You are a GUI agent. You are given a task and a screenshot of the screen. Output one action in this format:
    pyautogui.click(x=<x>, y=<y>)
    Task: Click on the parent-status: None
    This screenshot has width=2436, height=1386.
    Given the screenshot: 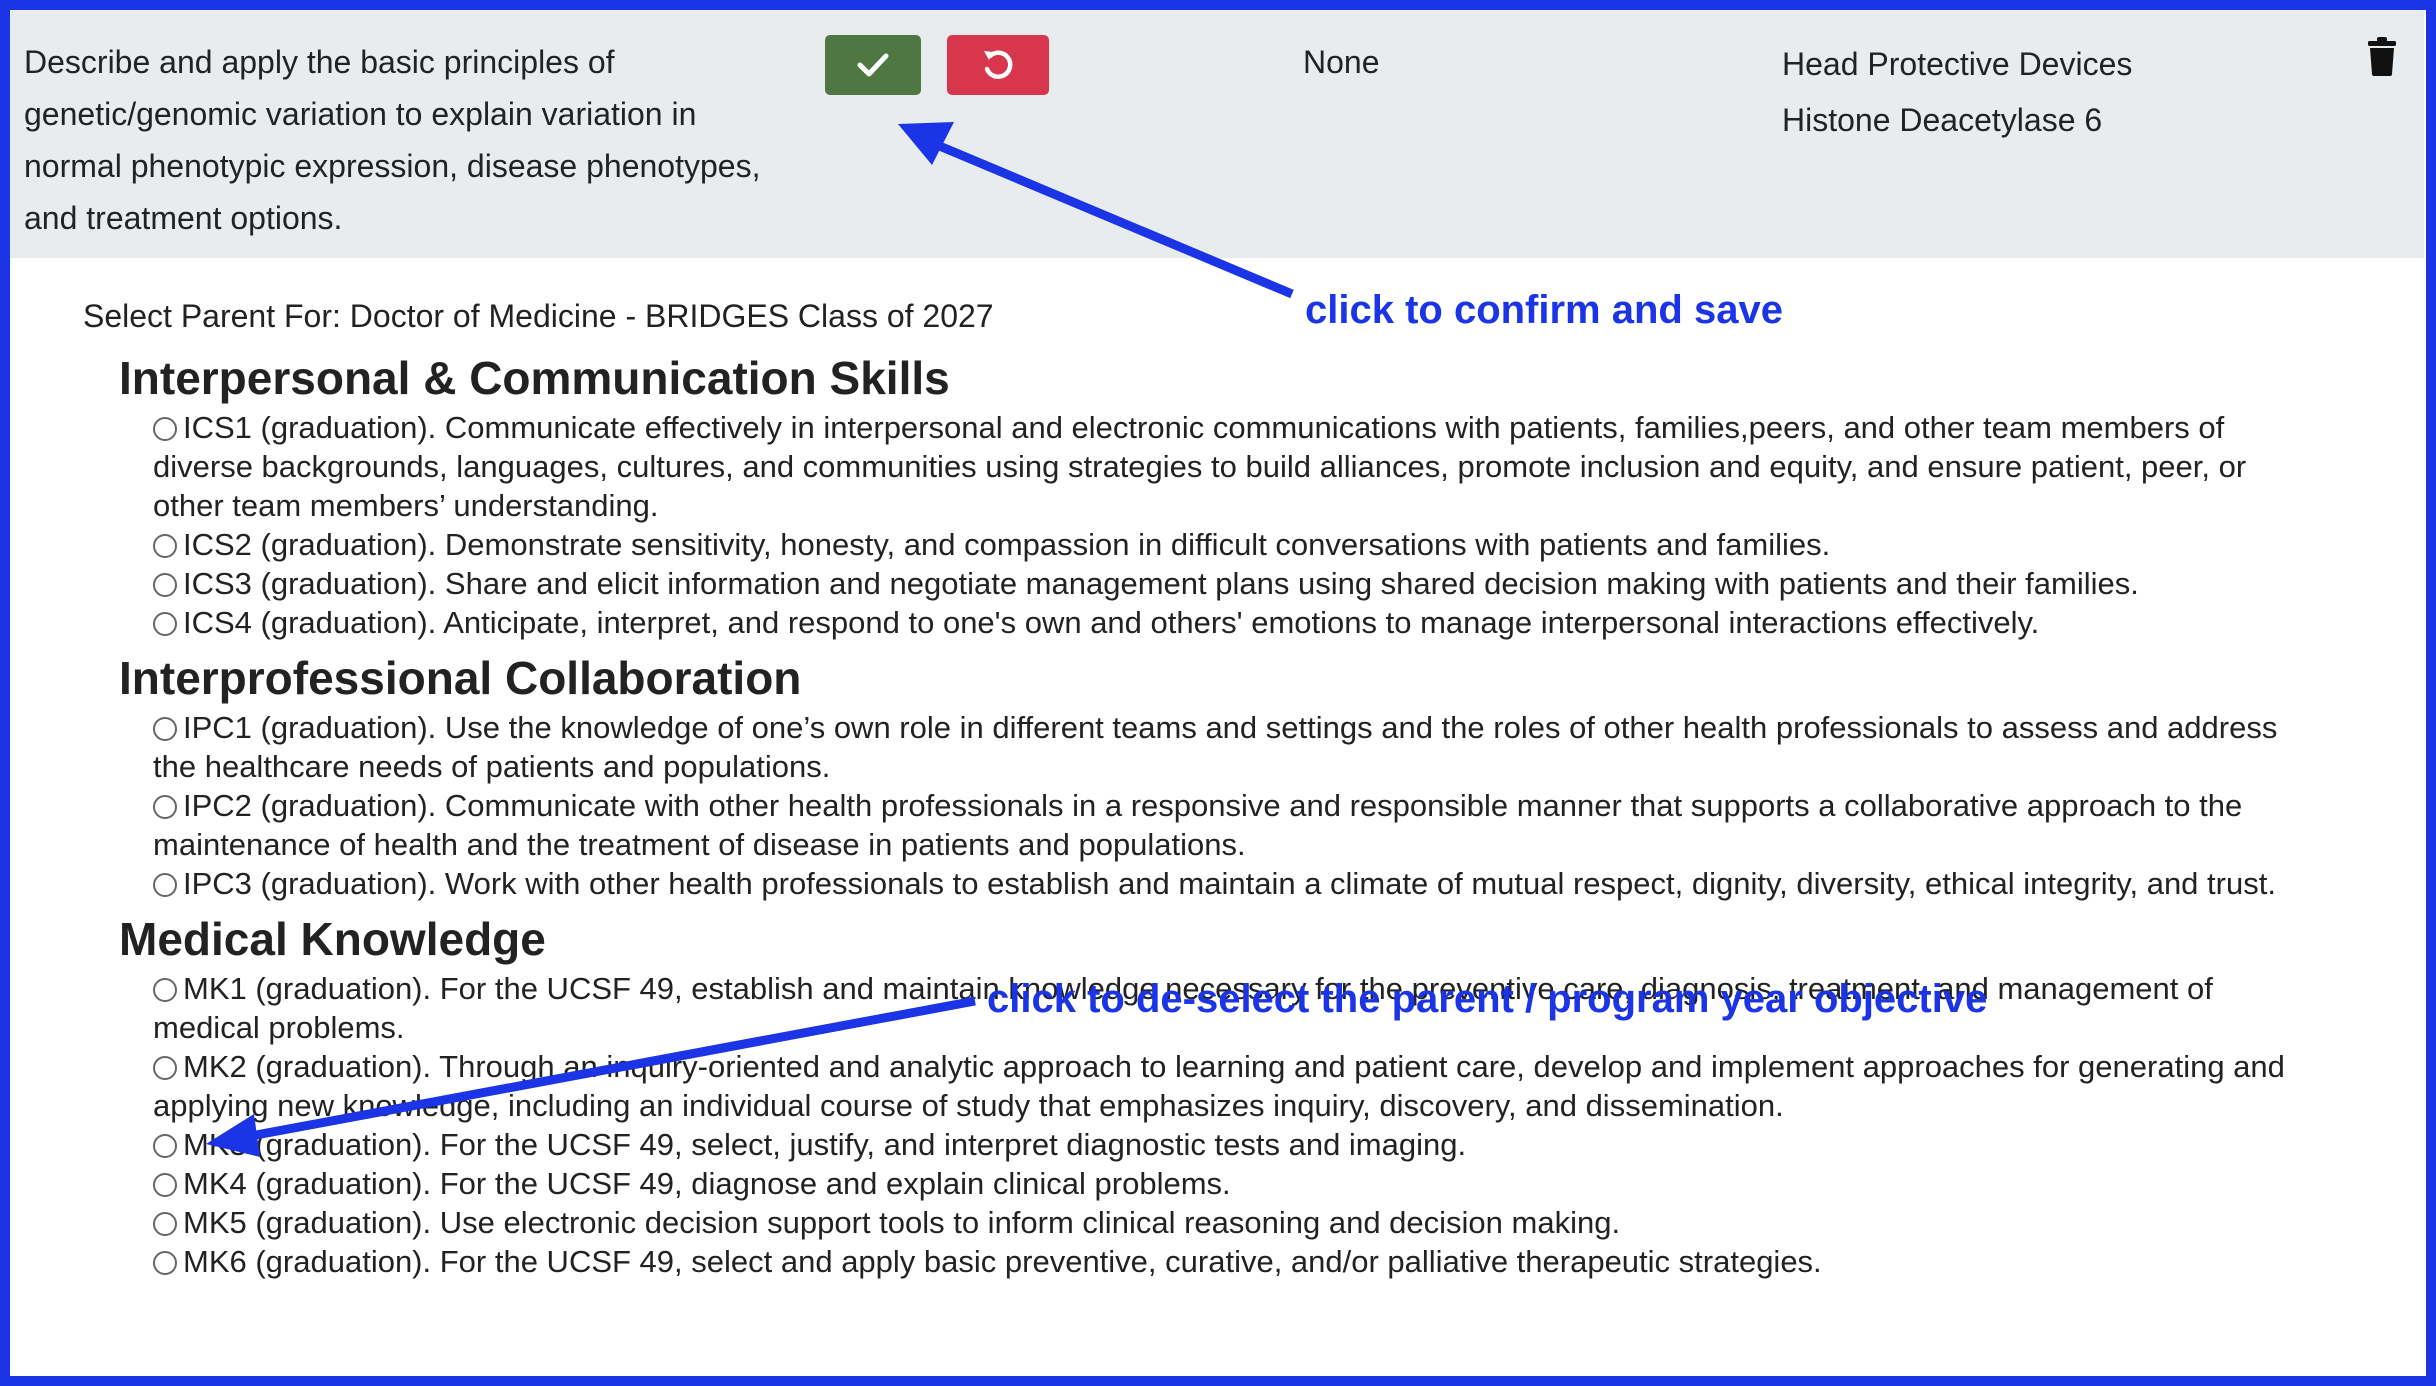 What is the action you would take?
    pyautogui.click(x=1341, y=62)
    